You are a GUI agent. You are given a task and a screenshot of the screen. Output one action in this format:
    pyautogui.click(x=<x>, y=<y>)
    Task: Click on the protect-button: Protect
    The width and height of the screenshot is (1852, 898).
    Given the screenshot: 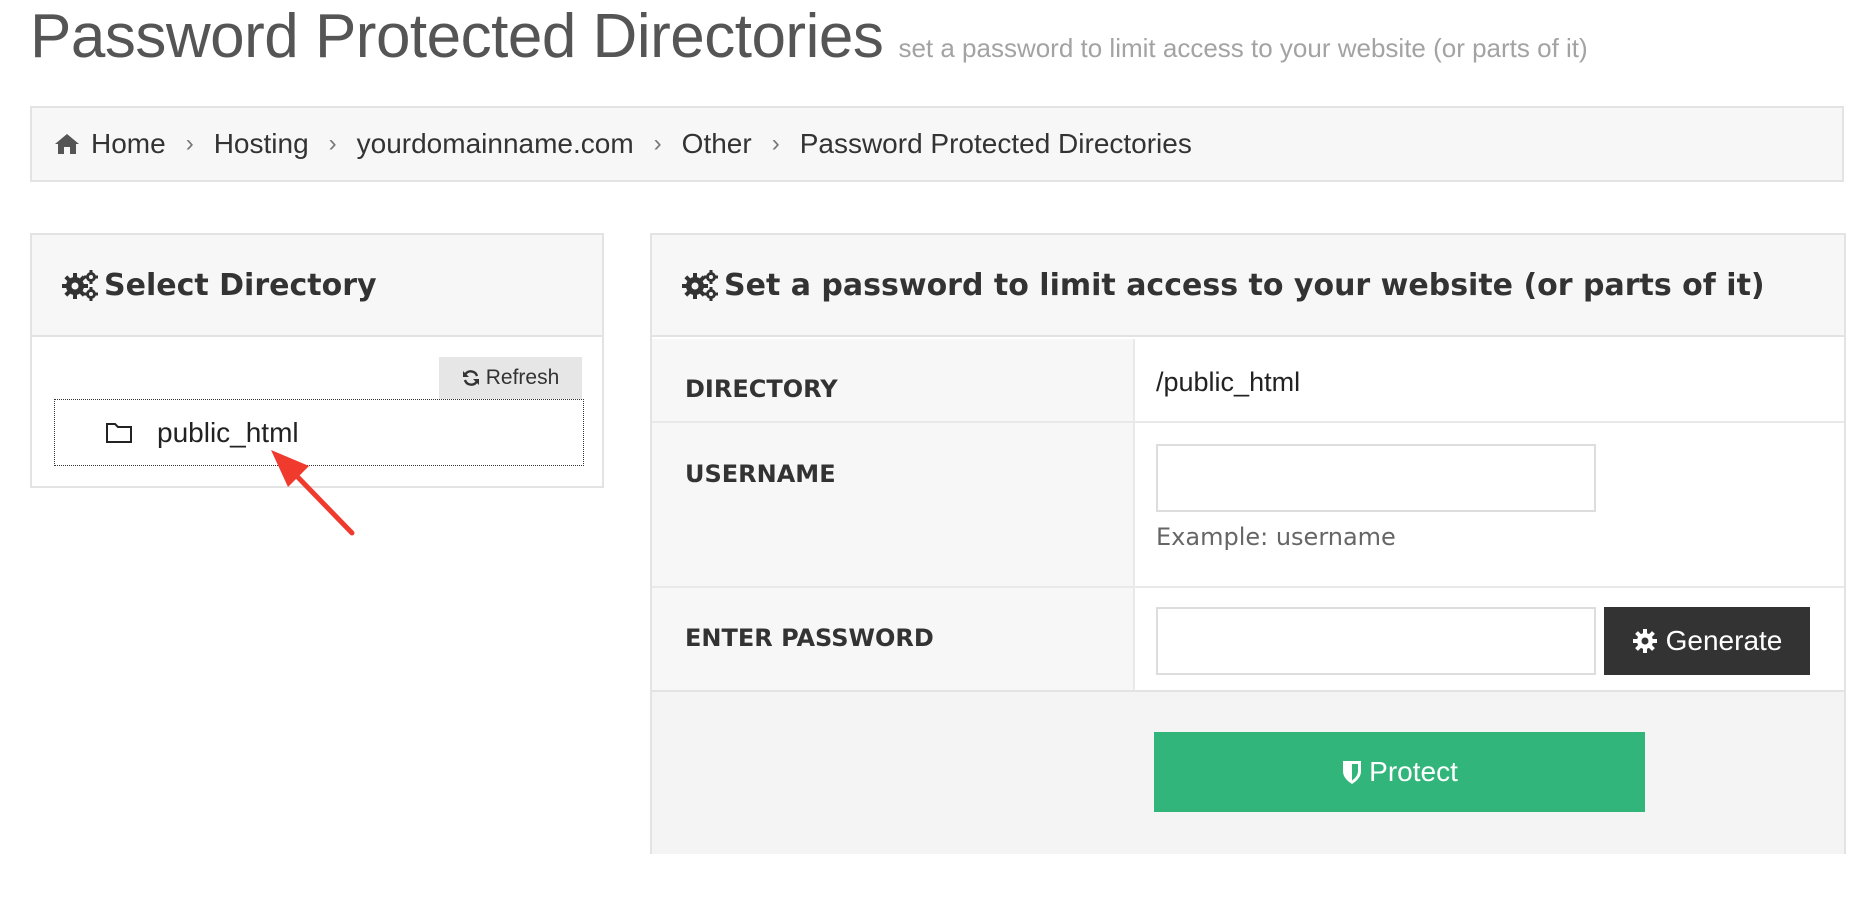 What is the action you would take?
    pyautogui.click(x=1399, y=772)
    